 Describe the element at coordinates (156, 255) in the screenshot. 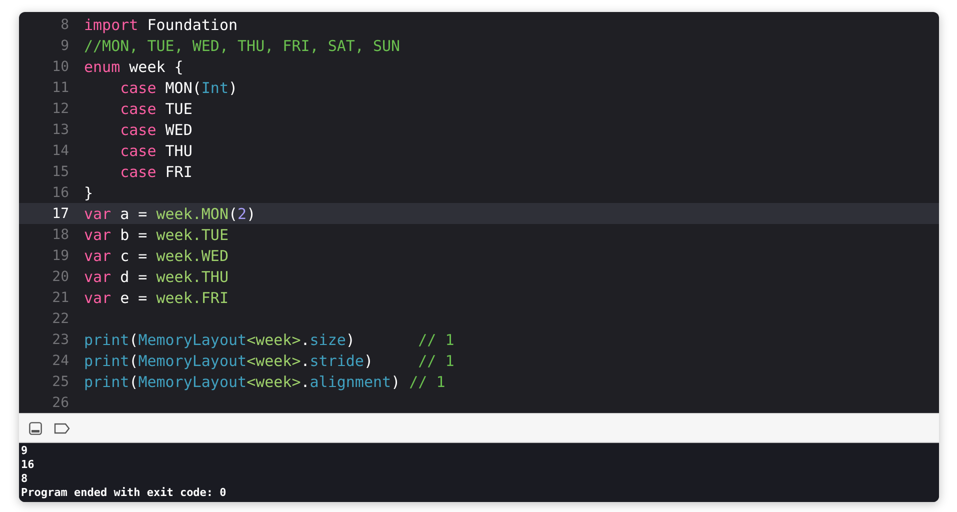

I see `code-line: var c = week.WED` at that location.